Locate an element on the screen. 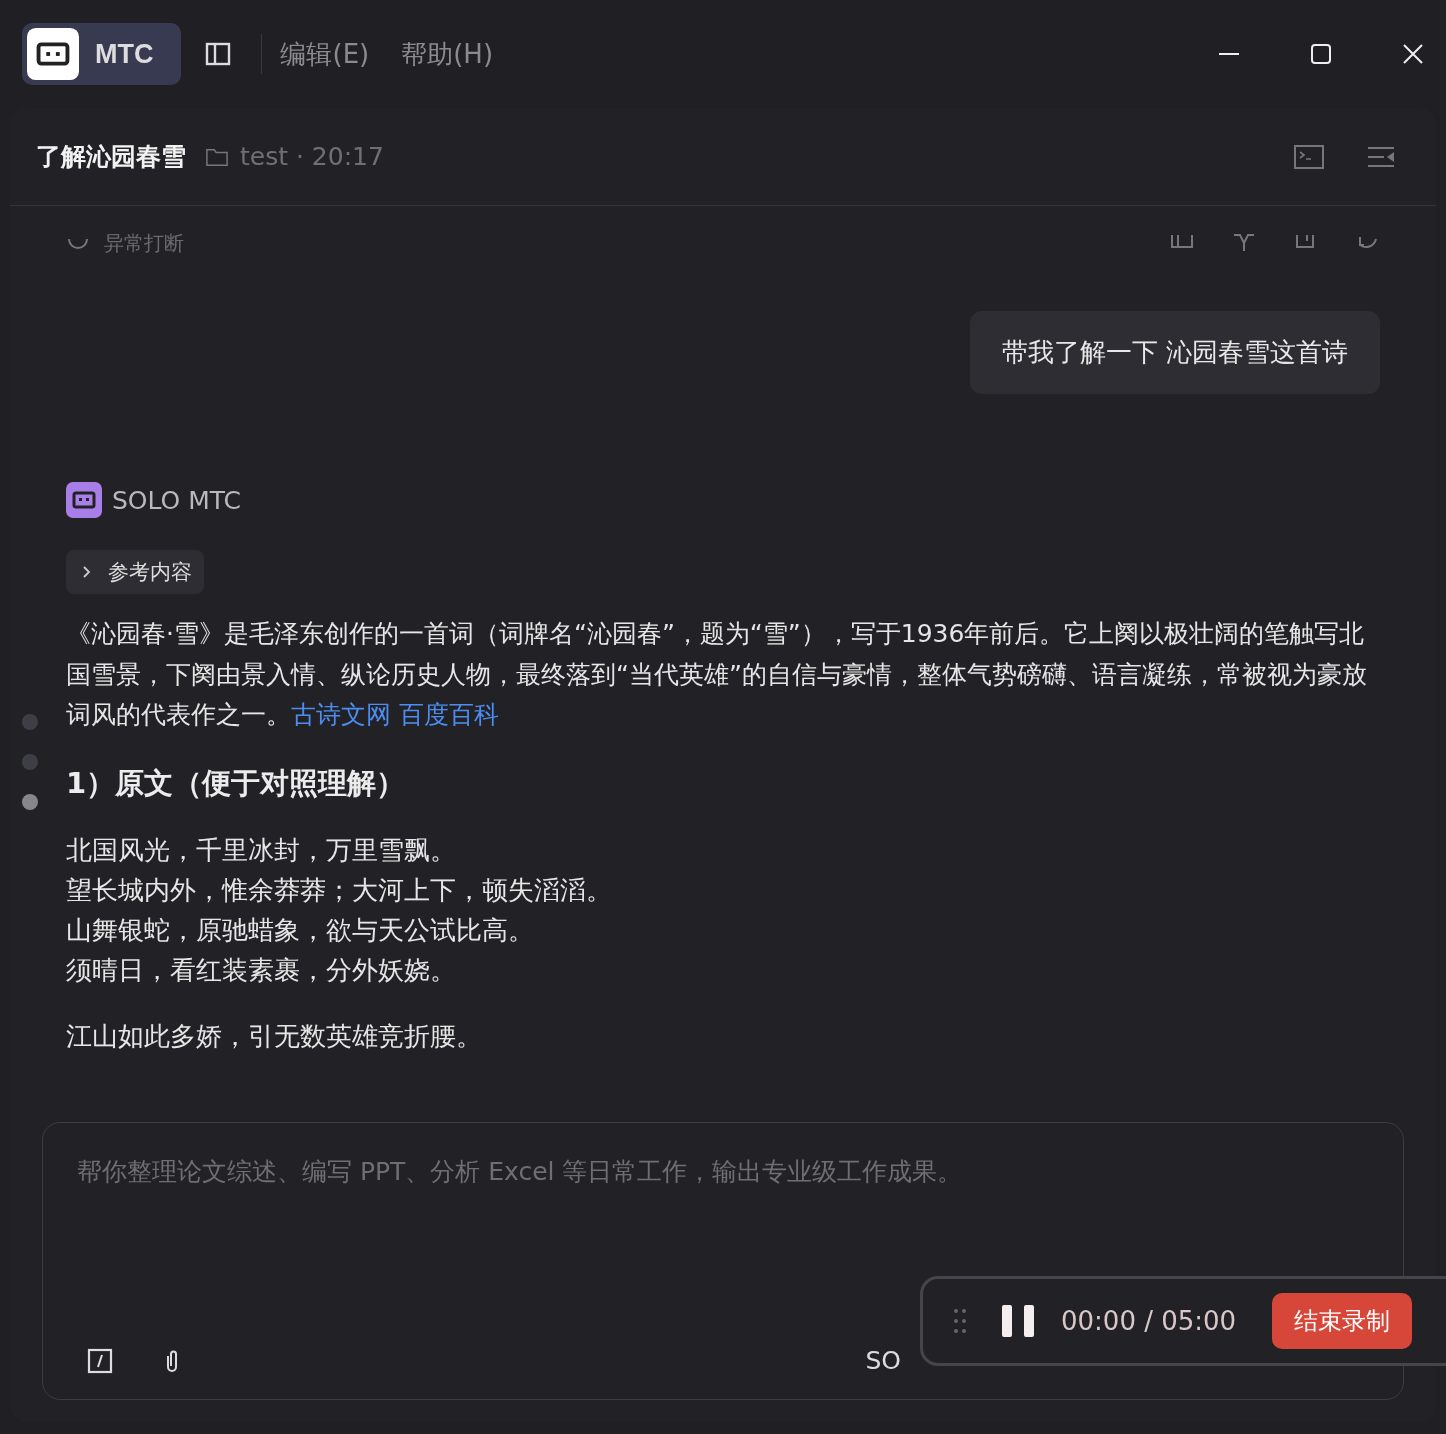 The image size is (1446, 1434). mode-label: SO is located at coordinates (883, 1360).